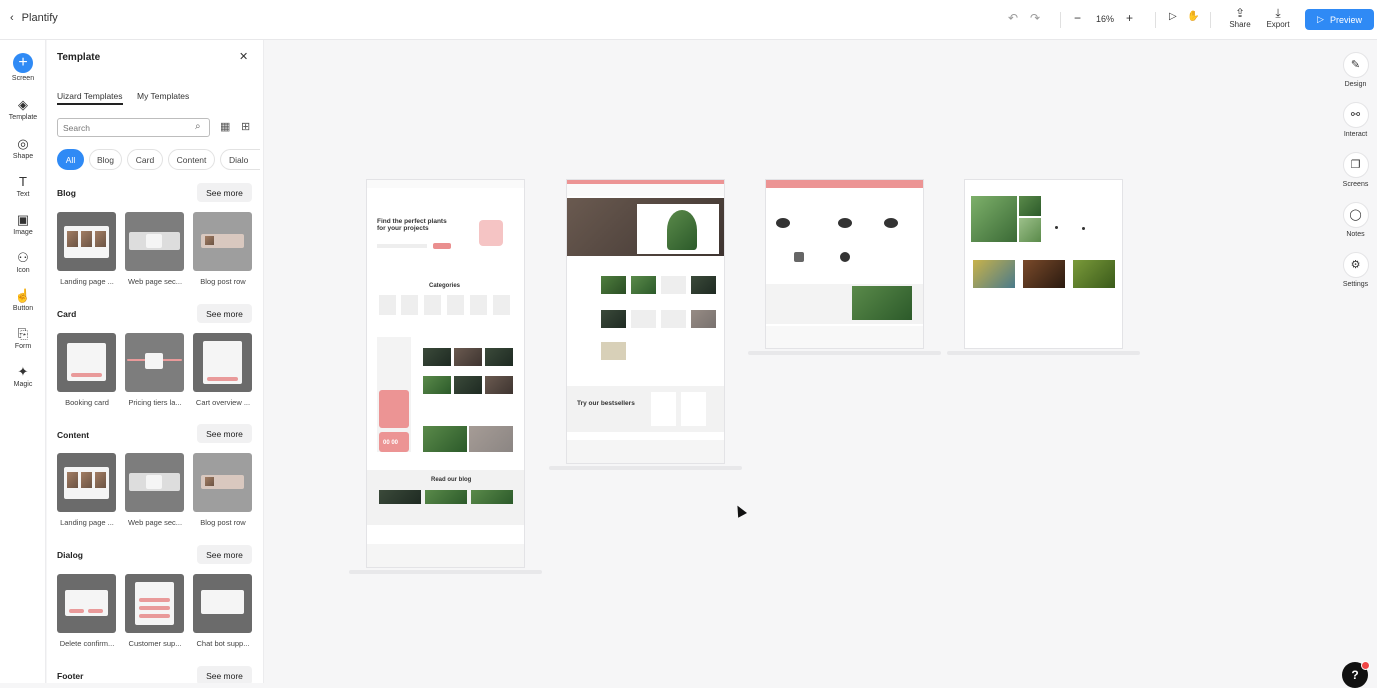 This screenshot has width=1377, height=688. Describe the element at coordinates (1278, 24) in the screenshot. I see `export-label: Export` at that location.